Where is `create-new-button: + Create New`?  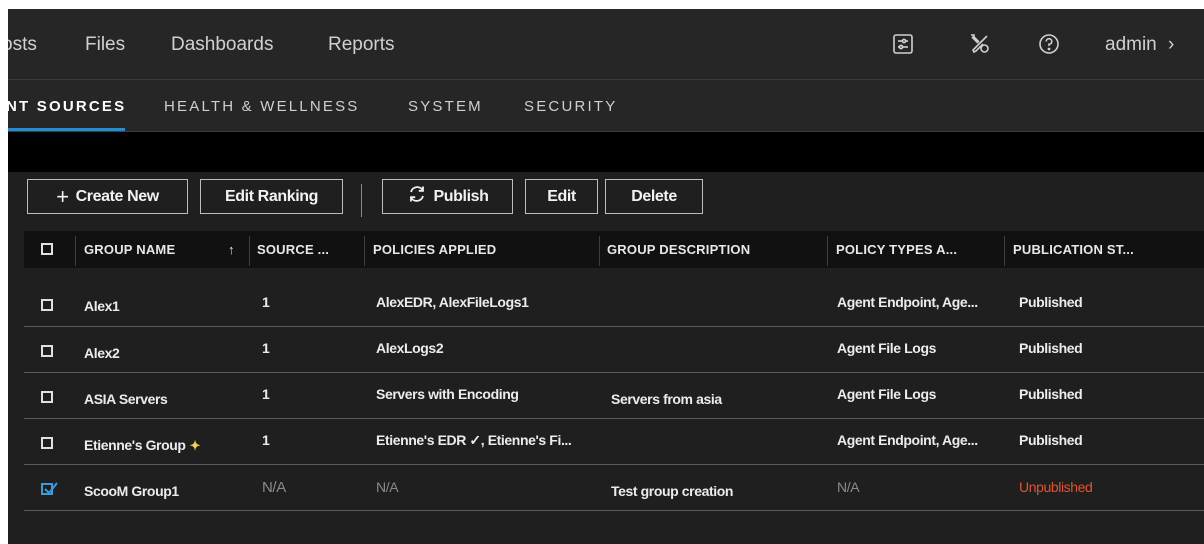 create-new-button: + Create New is located at coordinates (107, 196).